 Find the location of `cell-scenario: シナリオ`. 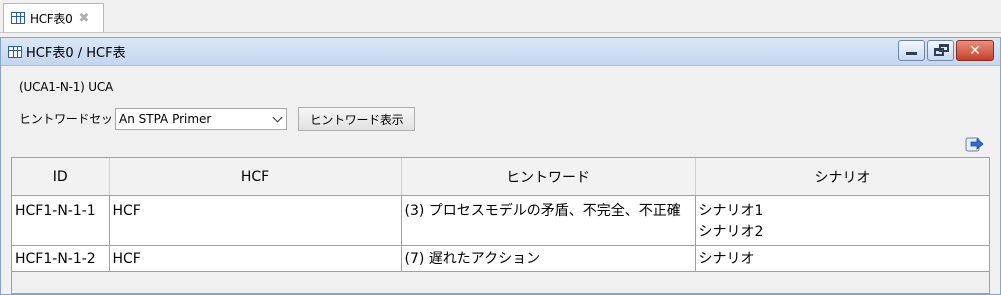

cell-scenario: シナリオ is located at coordinates (842, 258).